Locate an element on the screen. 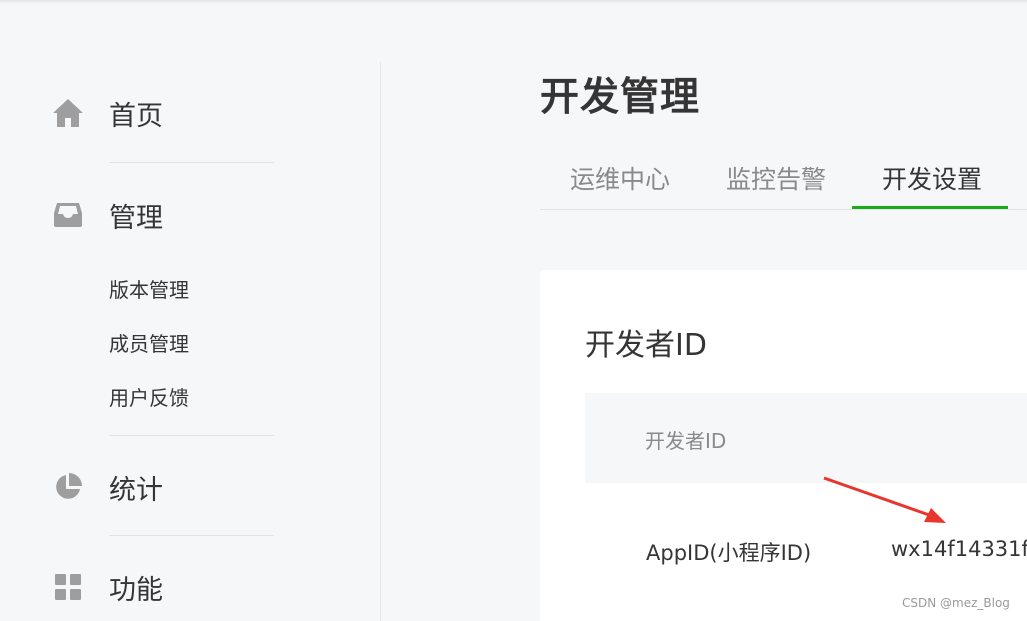  watermark: CSDN @mez_Blog is located at coordinates (956, 603).